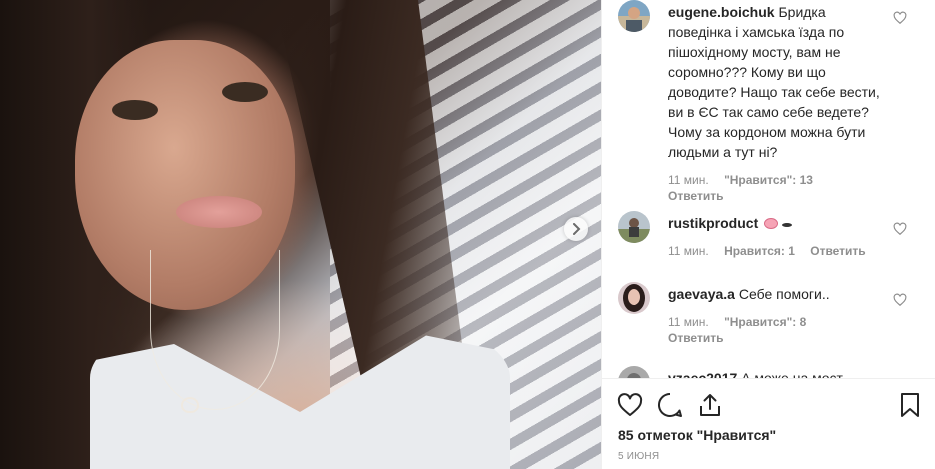  Describe the element at coordinates (215, 330) in the screenshot. I see `photo-necklace` at that location.